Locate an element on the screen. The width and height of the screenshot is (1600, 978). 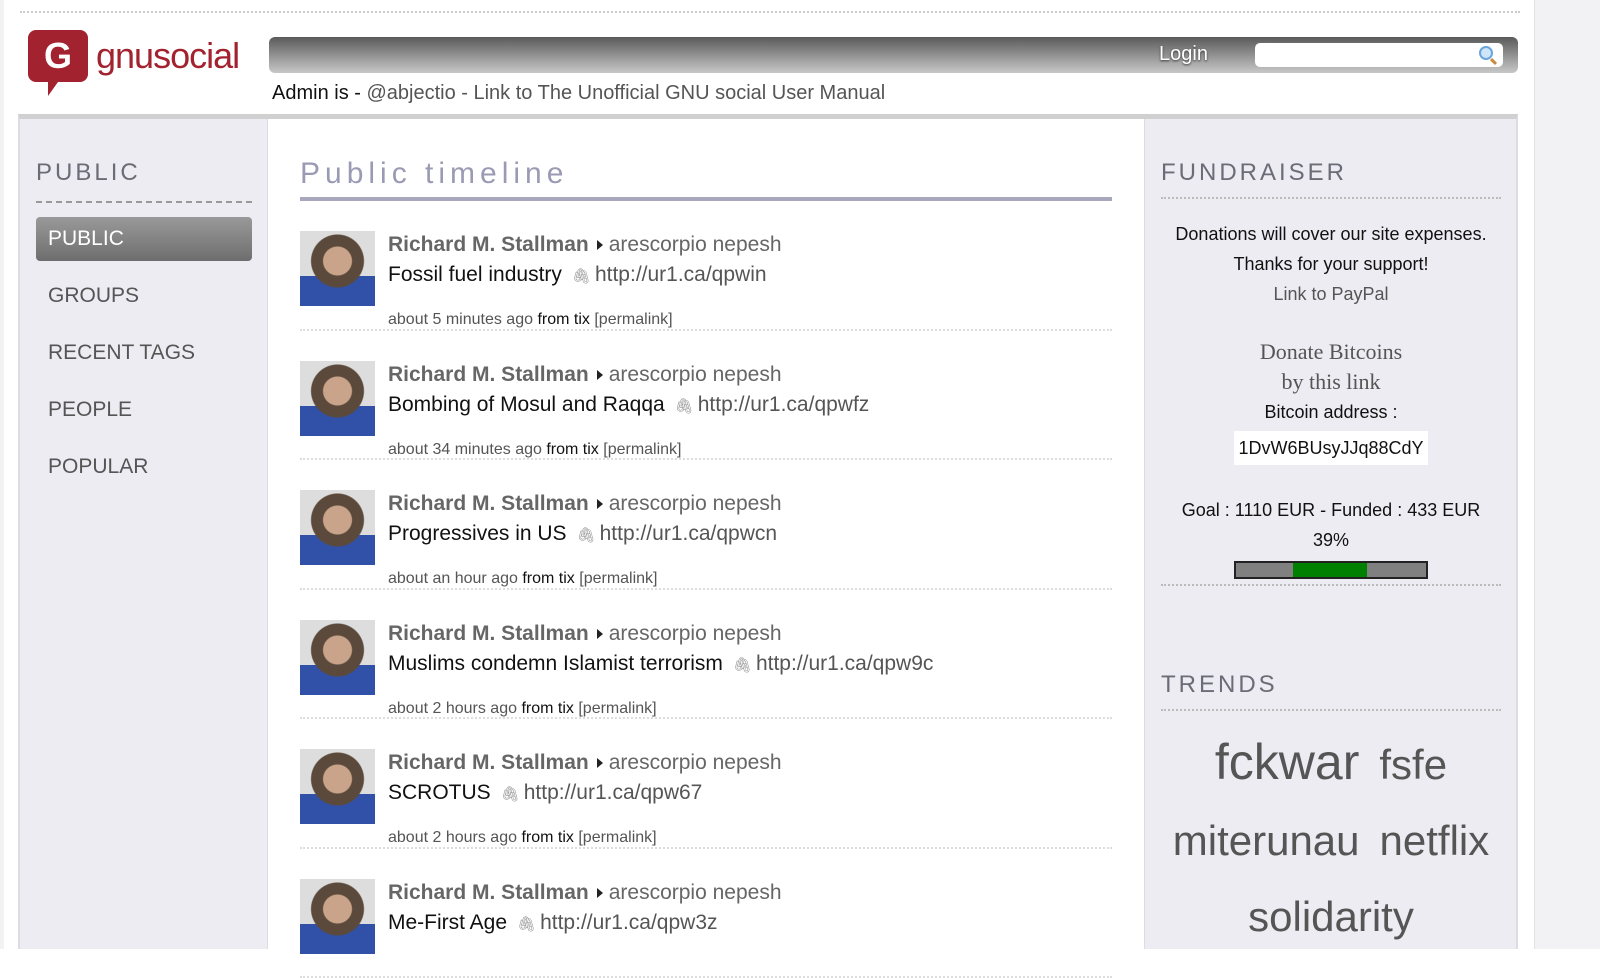
notice-link: http://ur1.ca/qpw67 is located at coordinates (613, 792).